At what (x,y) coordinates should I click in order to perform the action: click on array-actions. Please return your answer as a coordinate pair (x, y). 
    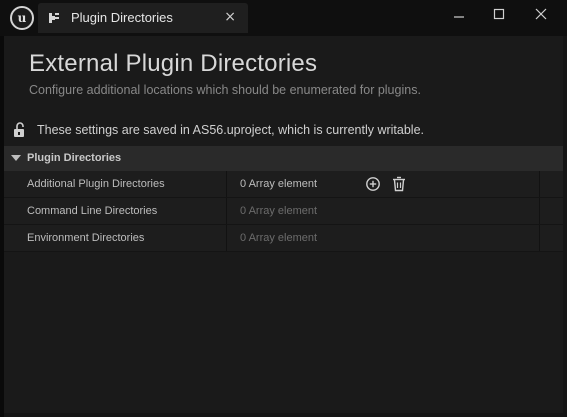
    Looking at the image, I should click on (386, 184).